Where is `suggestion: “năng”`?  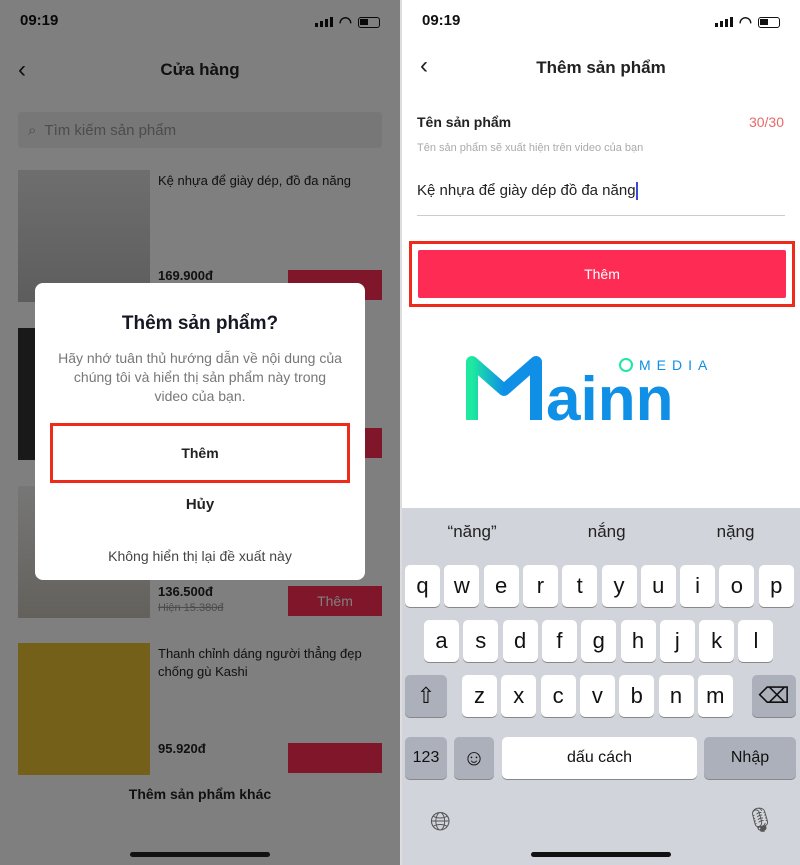 suggestion: “năng” is located at coordinates (472, 532).